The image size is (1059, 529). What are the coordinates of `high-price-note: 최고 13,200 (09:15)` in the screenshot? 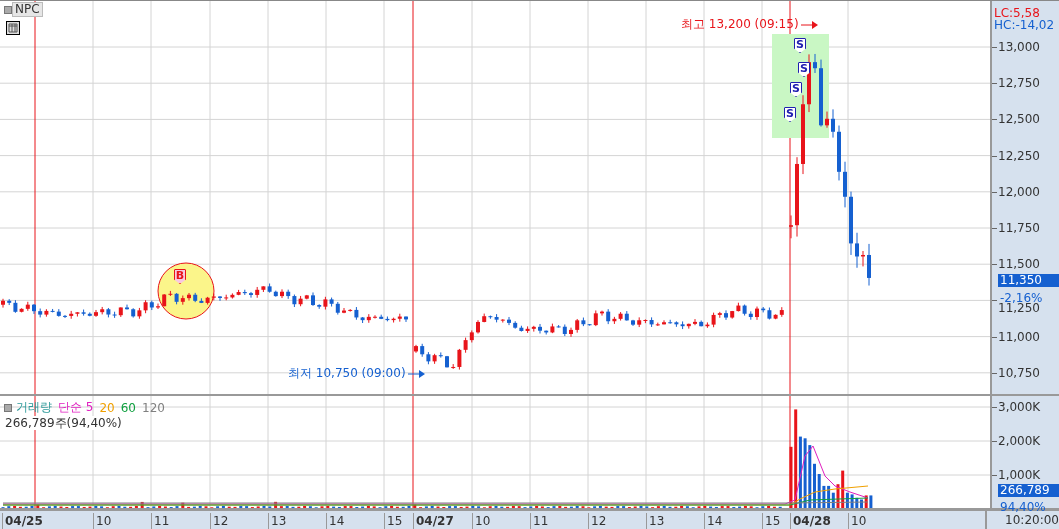 It's located at (740, 24).